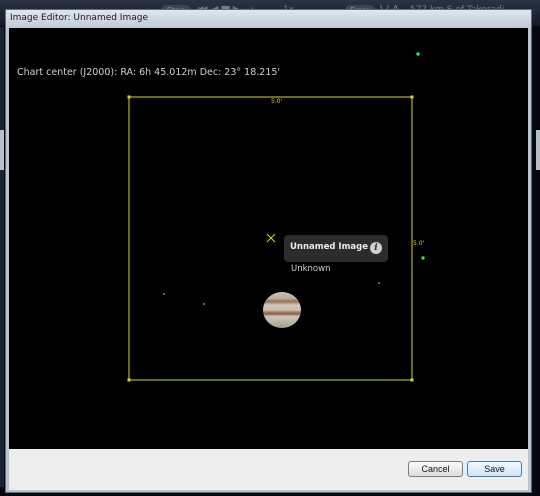 The height and width of the screenshot is (496, 540). I want to click on frame-handle-tl, so click(129, 97).